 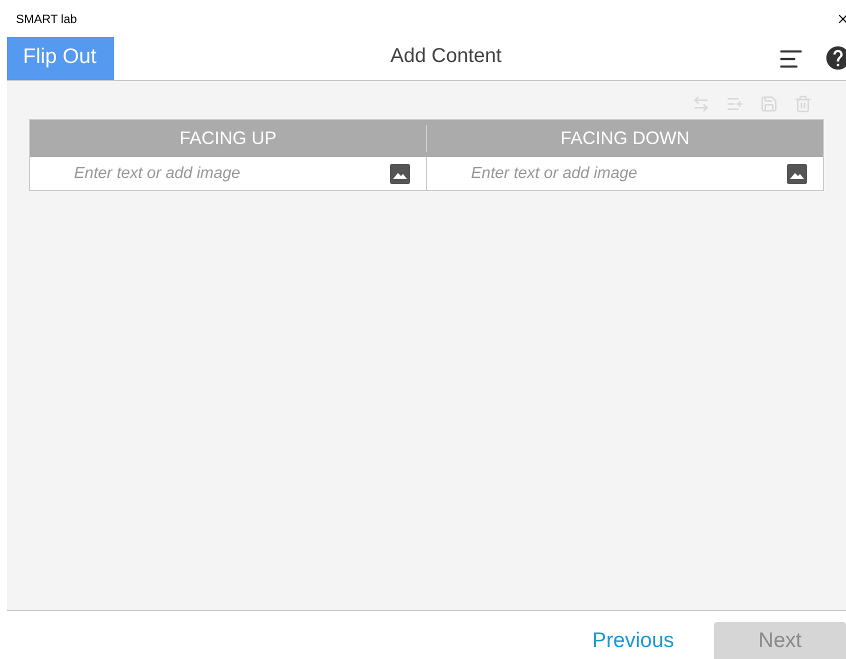 What do you see at coordinates (46, 19) in the screenshot?
I see `window-title: SMART lab` at bounding box center [46, 19].